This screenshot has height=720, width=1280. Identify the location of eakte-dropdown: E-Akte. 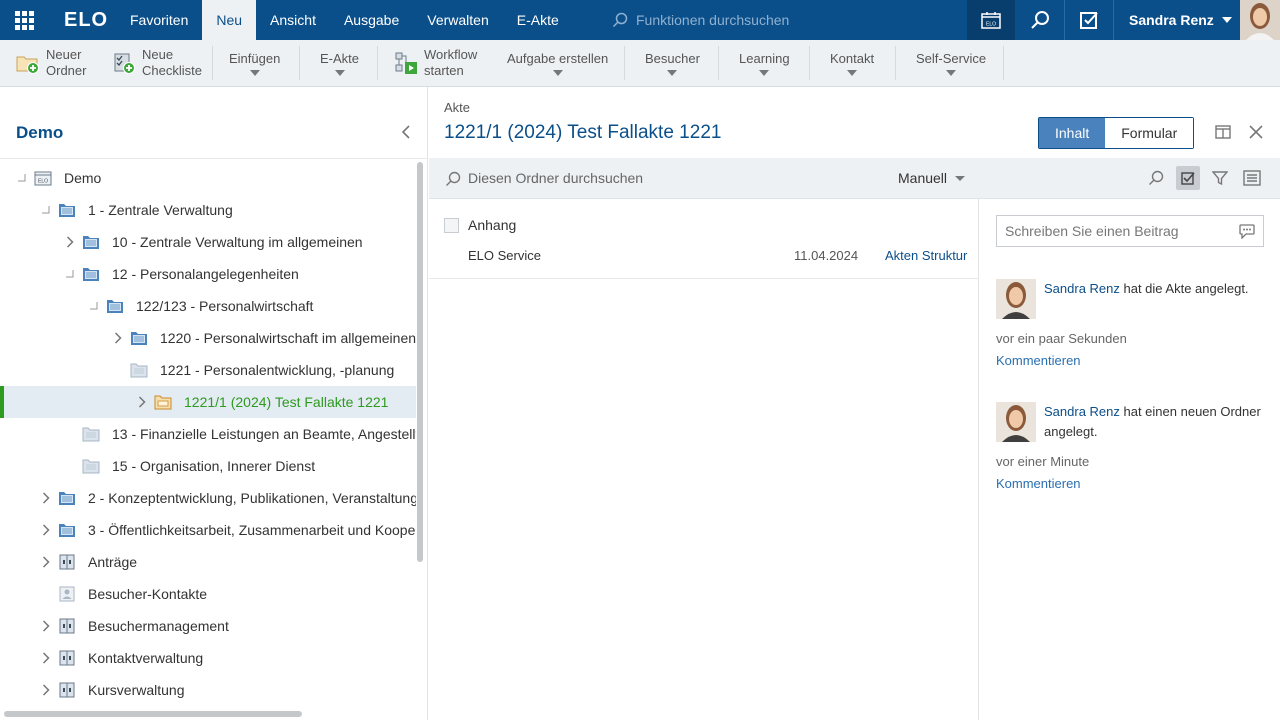
(339, 63).